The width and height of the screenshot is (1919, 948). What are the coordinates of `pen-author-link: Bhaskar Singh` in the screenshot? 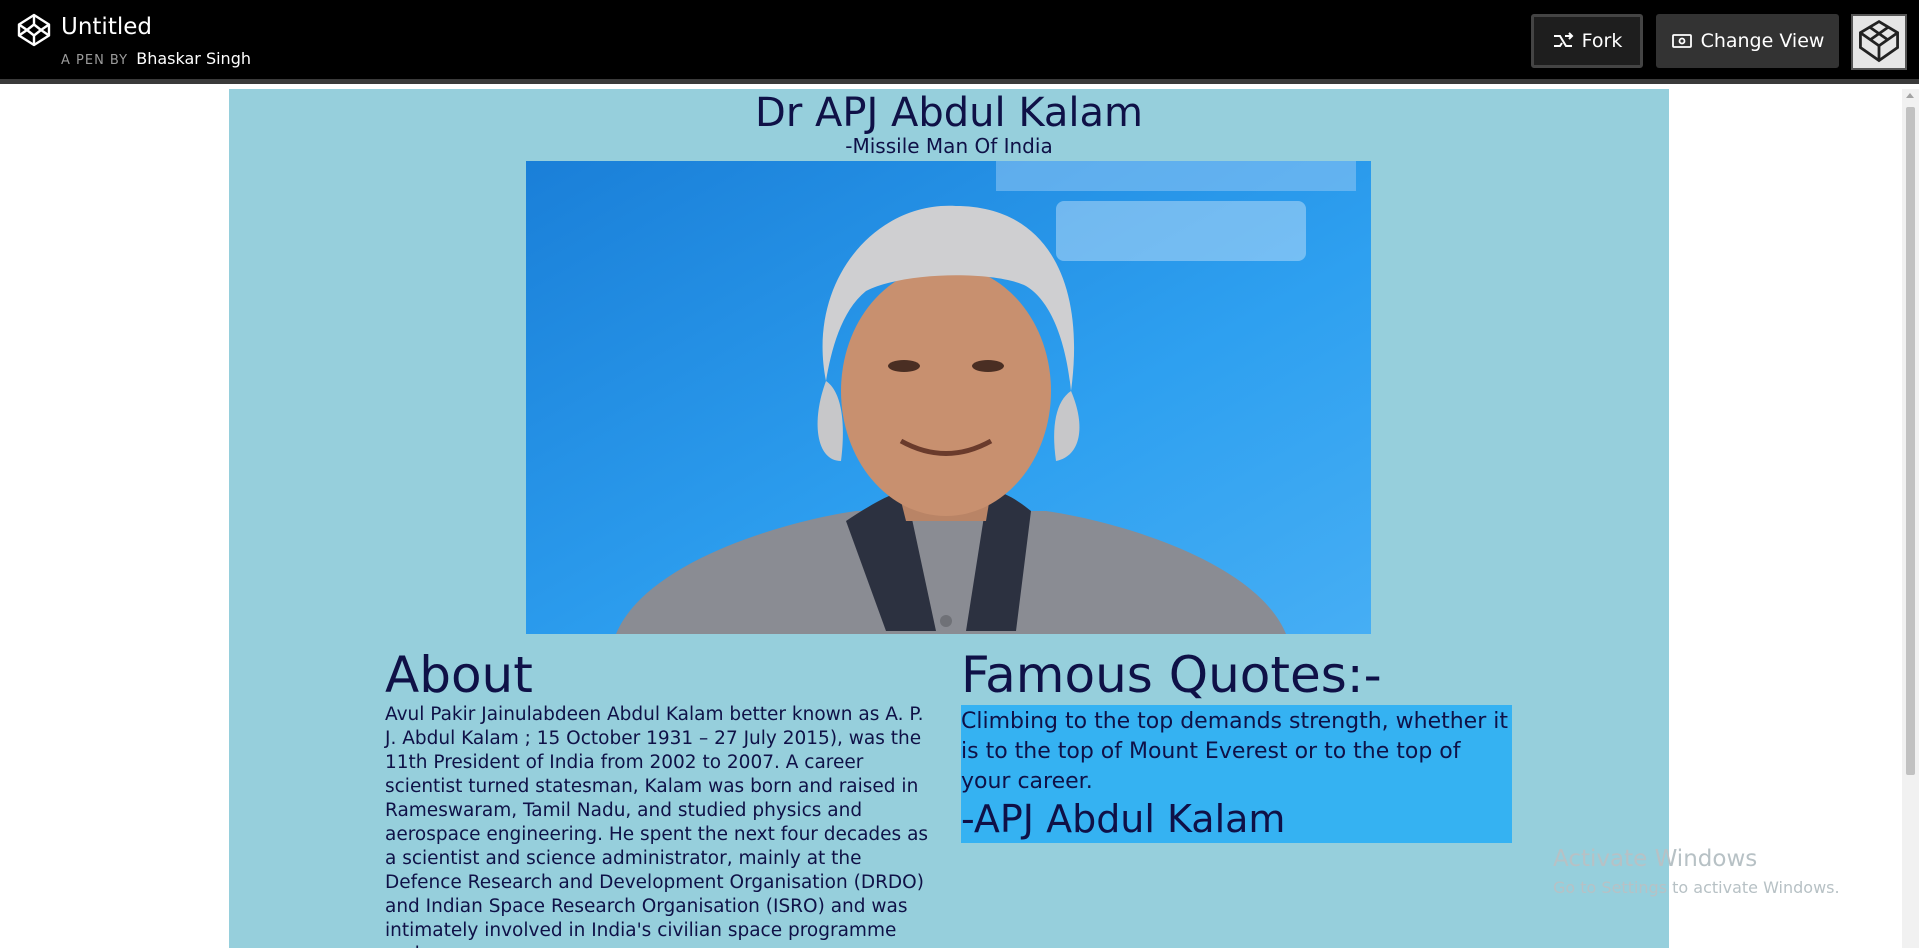 It's located at (193, 58).